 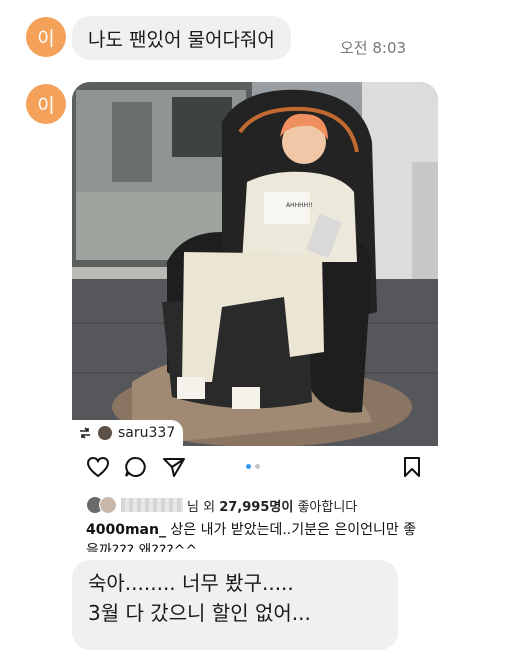 What do you see at coordinates (257, 466) in the screenshot?
I see `carousel-dot` at bounding box center [257, 466].